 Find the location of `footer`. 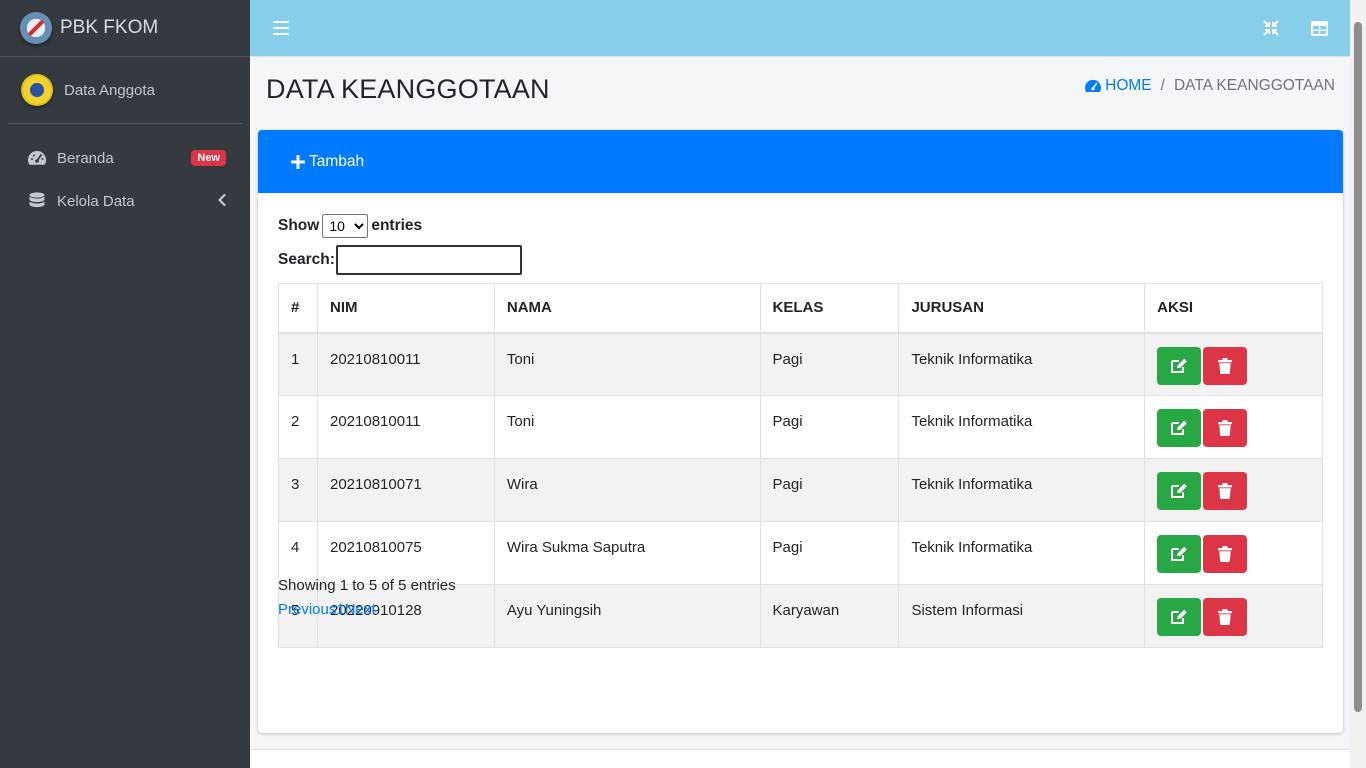

footer is located at coordinates (800, 759).